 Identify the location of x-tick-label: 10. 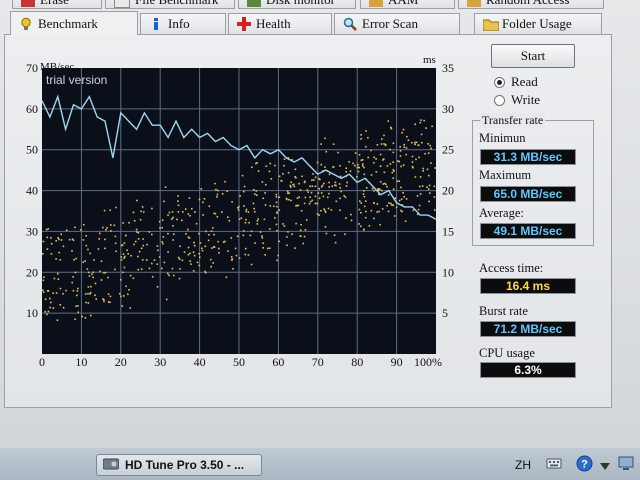
(81, 362).